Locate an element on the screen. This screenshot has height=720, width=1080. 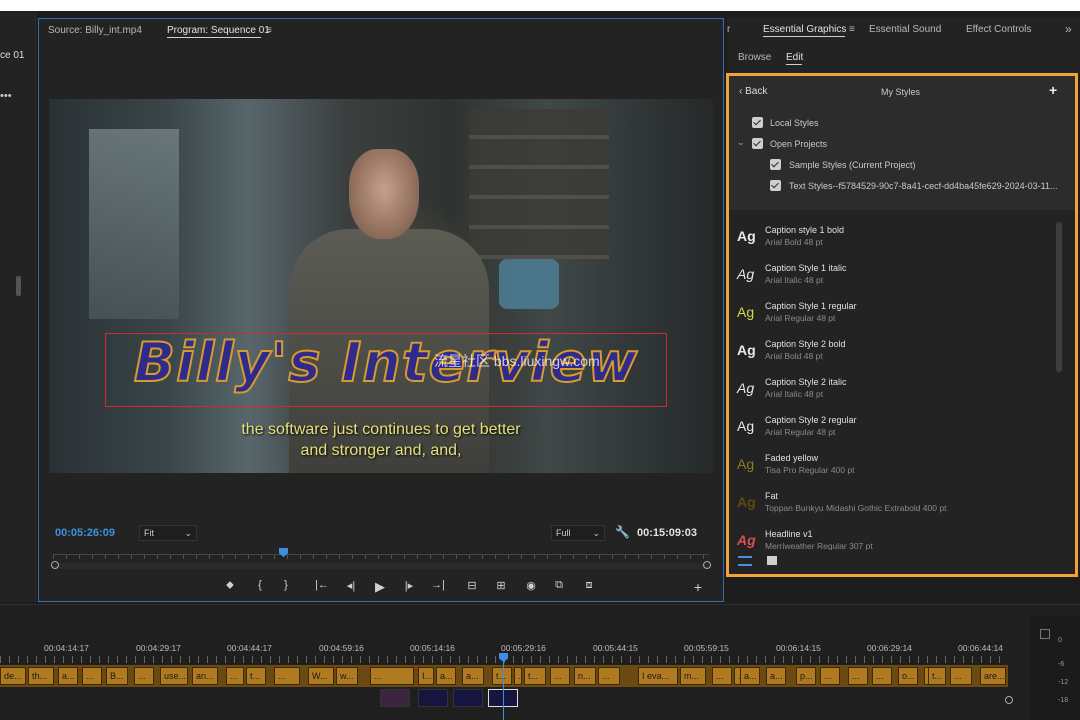
subtab-edit: Edit is located at coordinates (794, 57).